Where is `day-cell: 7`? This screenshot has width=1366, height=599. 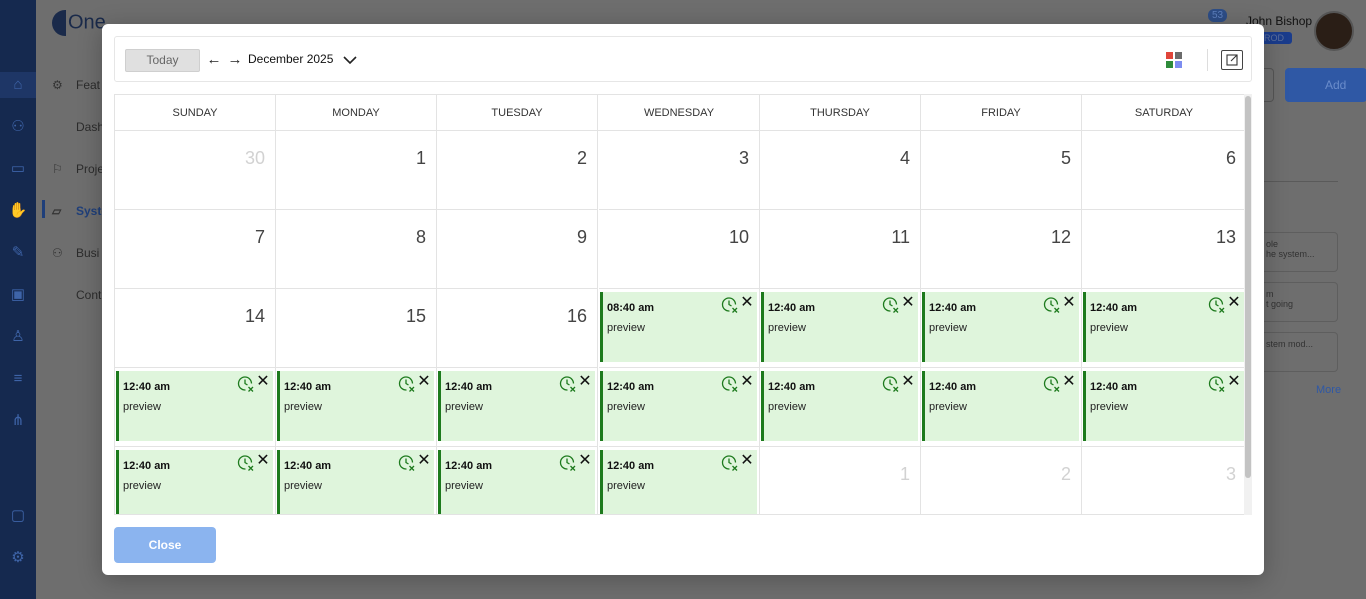
day-cell: 7 is located at coordinates (195, 249).